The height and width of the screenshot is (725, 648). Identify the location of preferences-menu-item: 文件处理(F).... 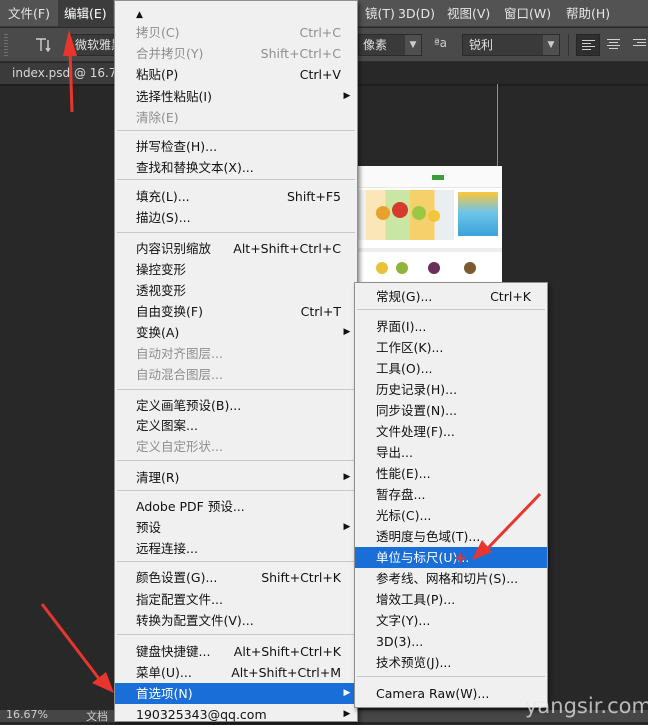
(451, 431).